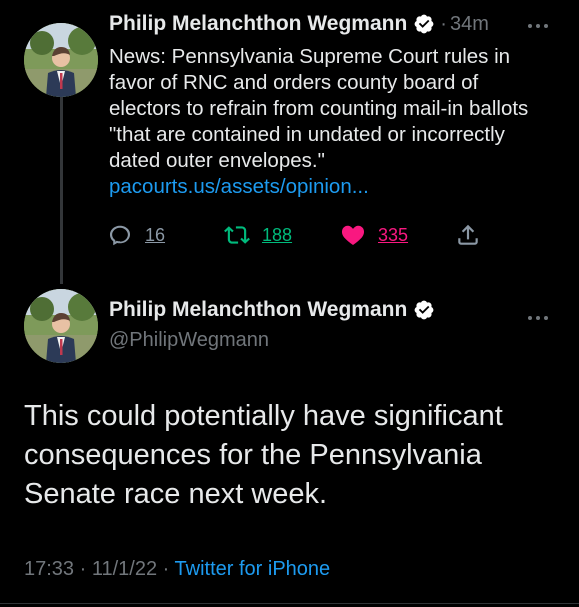  What do you see at coordinates (61, 190) in the screenshot?
I see `thread-line` at bounding box center [61, 190].